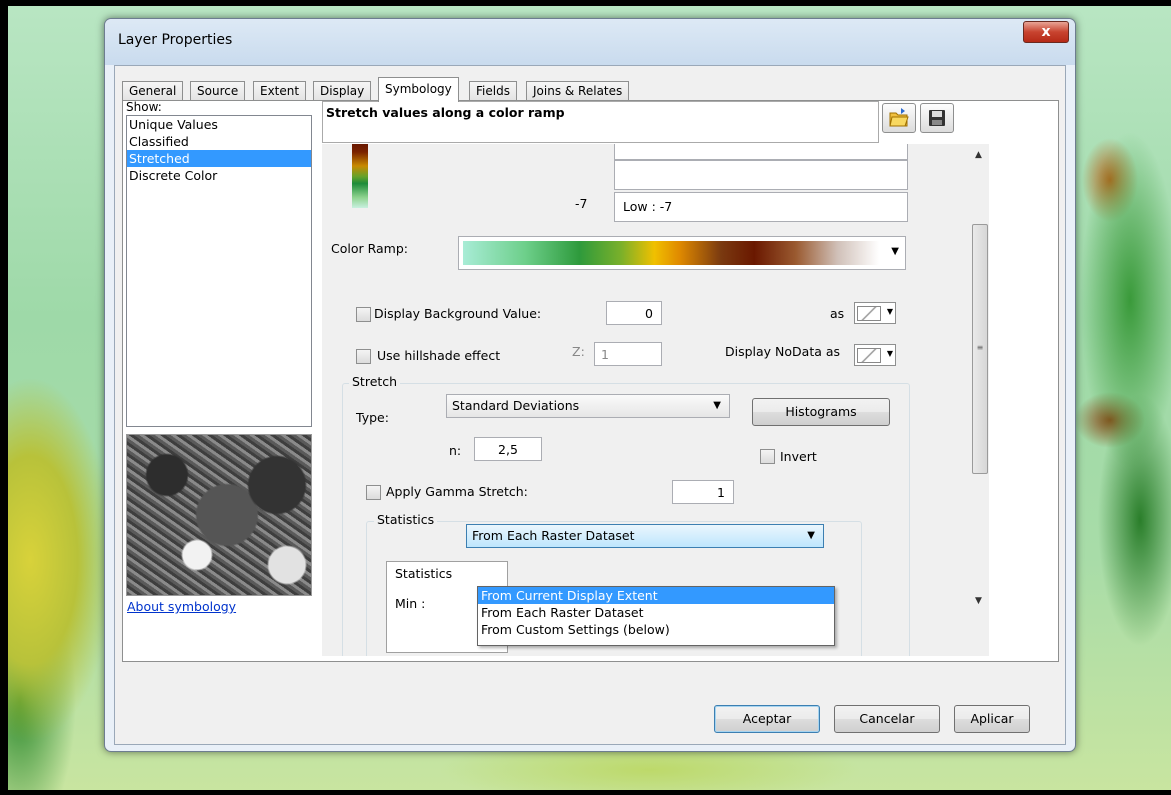 This screenshot has height=795, width=1171. Describe the element at coordinates (798, 456) in the screenshot. I see `invert-label: Invert` at that location.